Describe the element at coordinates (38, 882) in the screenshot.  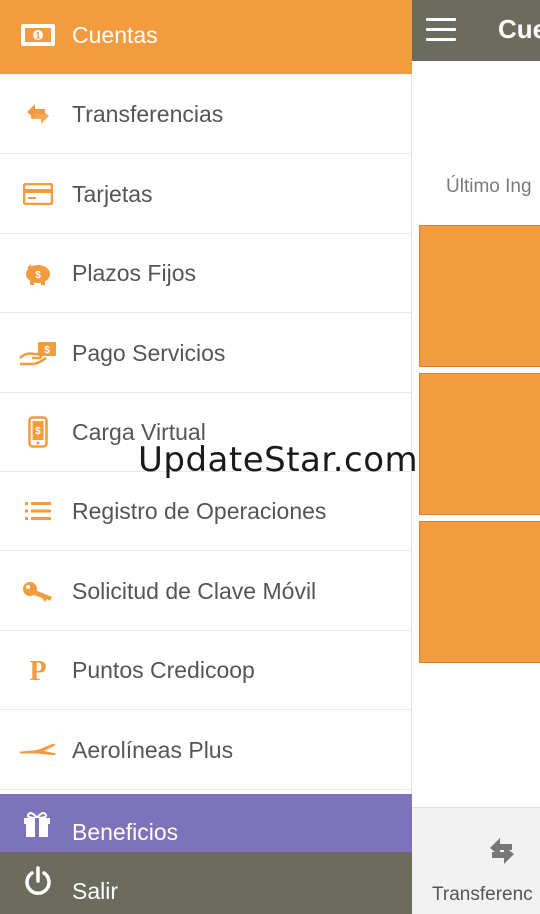
I see `power-icon` at that location.